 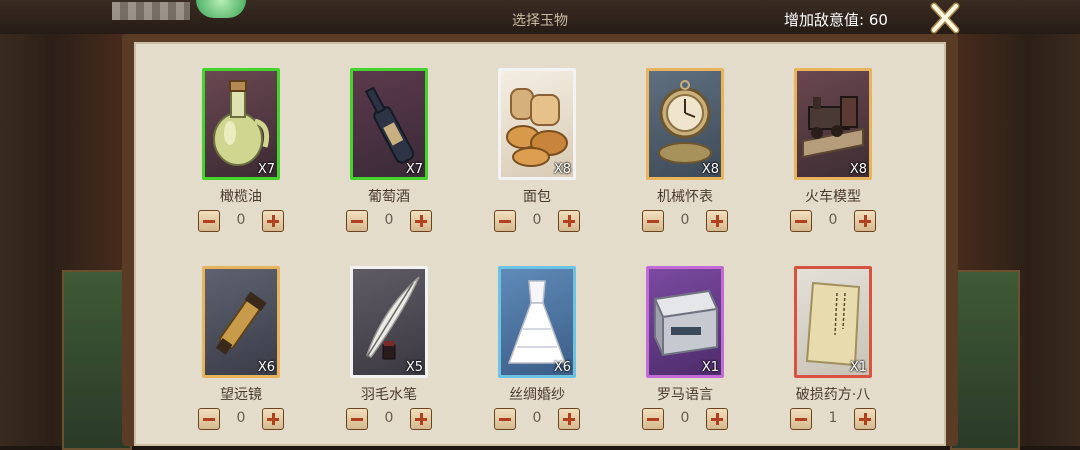 What do you see at coordinates (414, 367) in the screenshot?
I see `item-count: X5` at bounding box center [414, 367].